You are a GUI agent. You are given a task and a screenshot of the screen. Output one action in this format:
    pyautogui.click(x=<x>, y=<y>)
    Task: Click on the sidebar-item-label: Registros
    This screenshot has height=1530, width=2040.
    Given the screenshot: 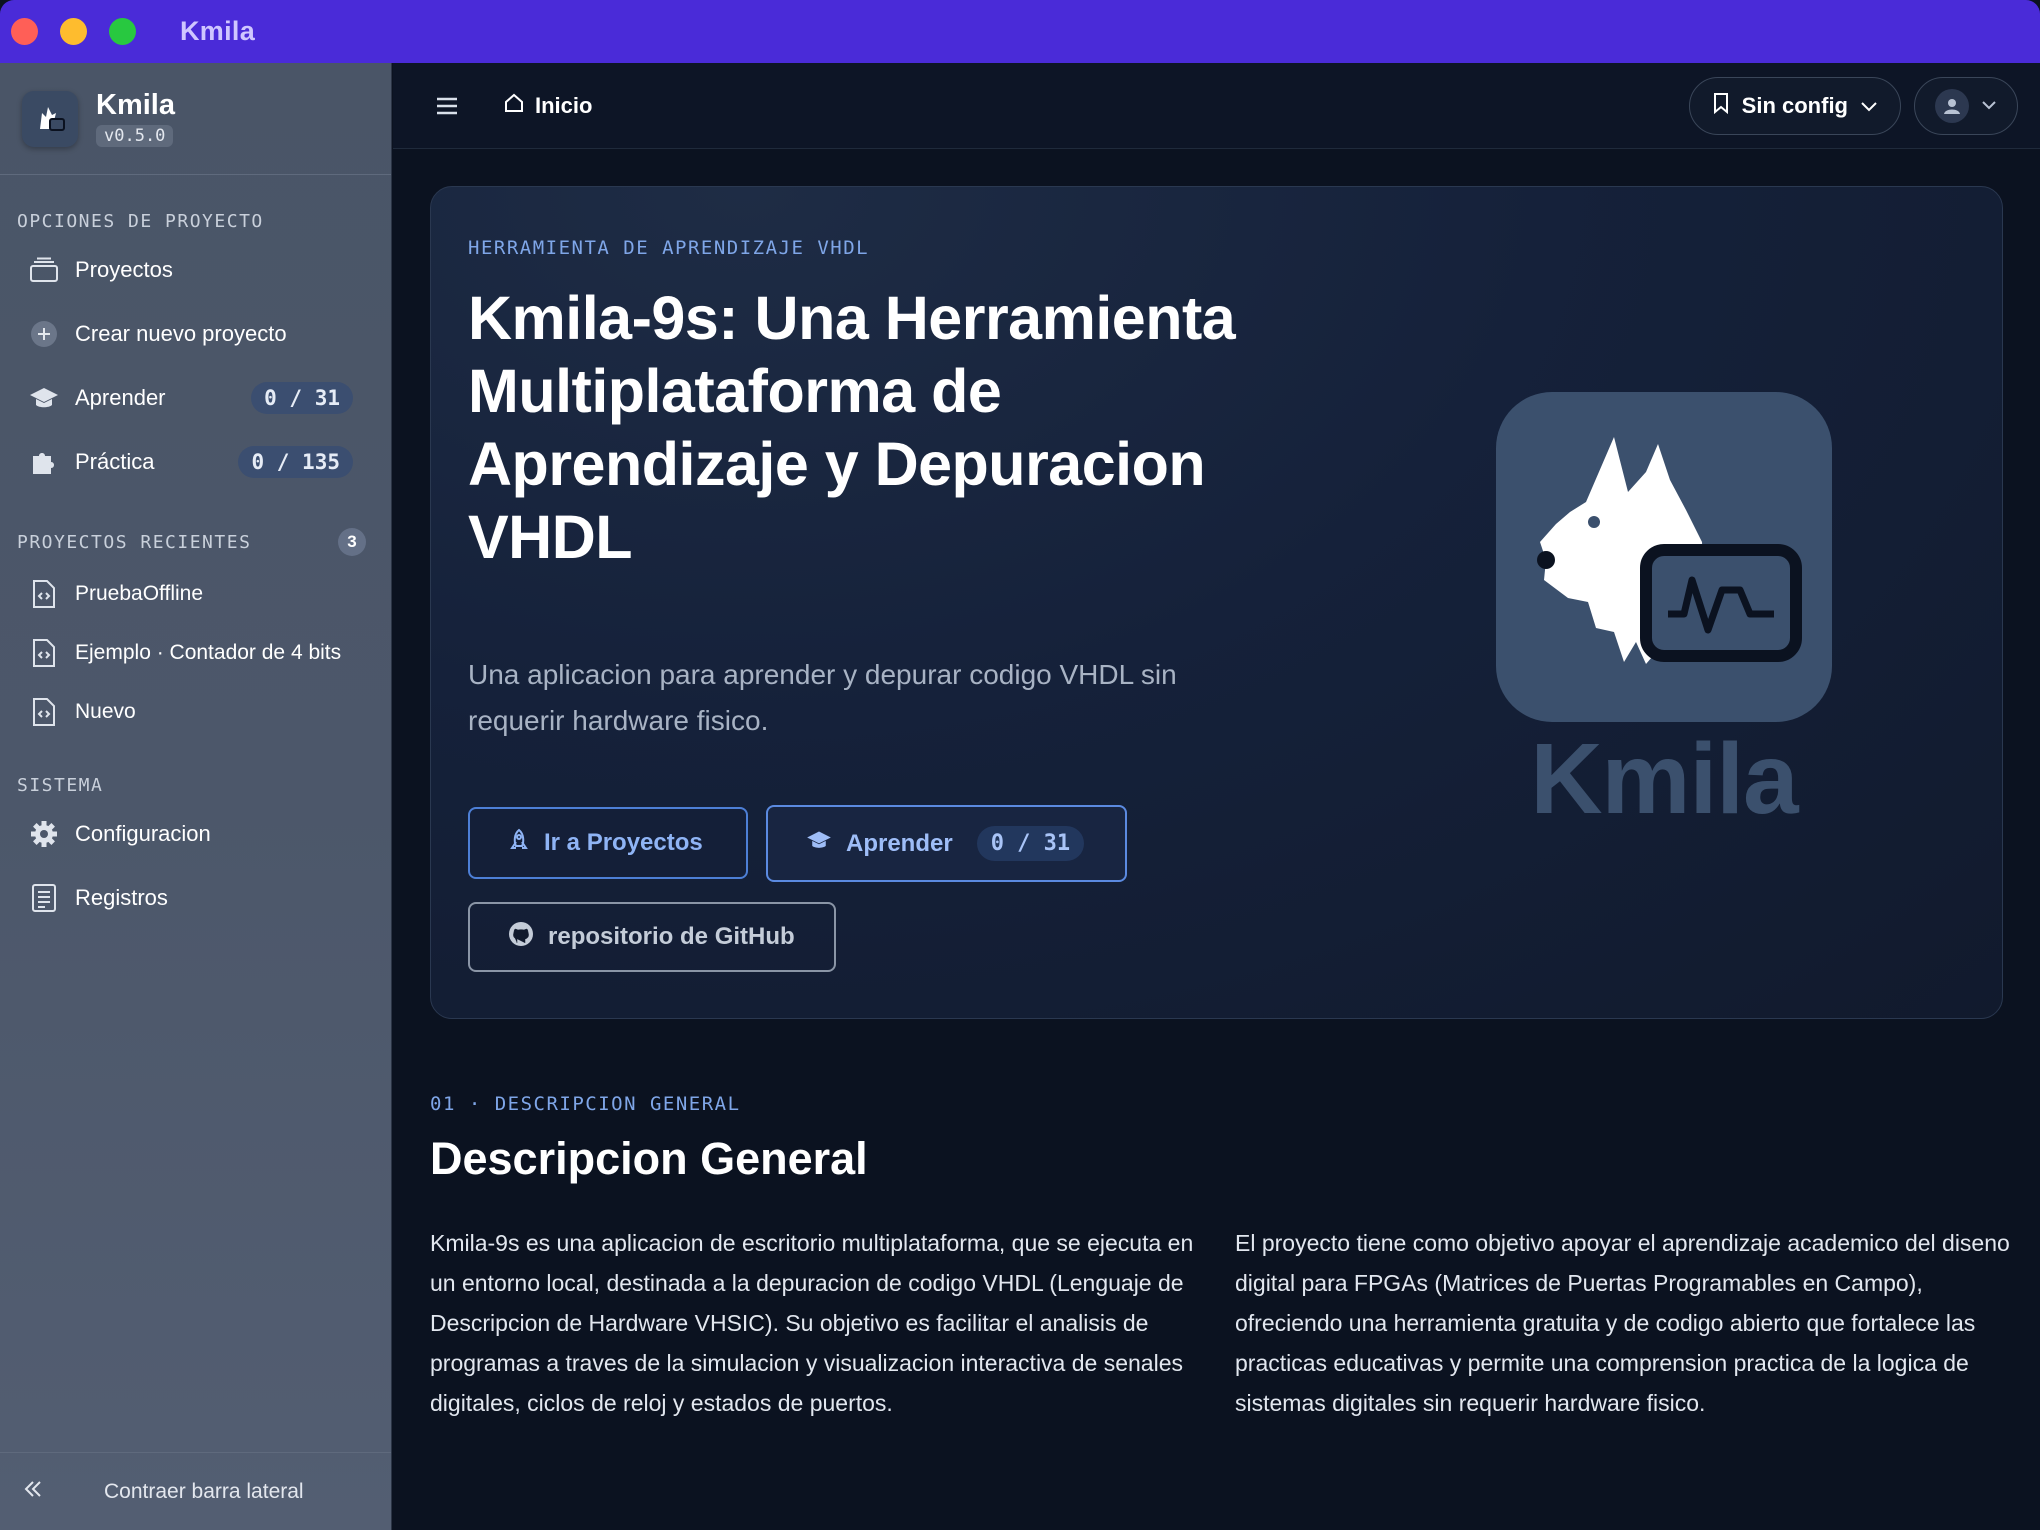 What is the action you would take?
    pyautogui.click(x=121, y=897)
    